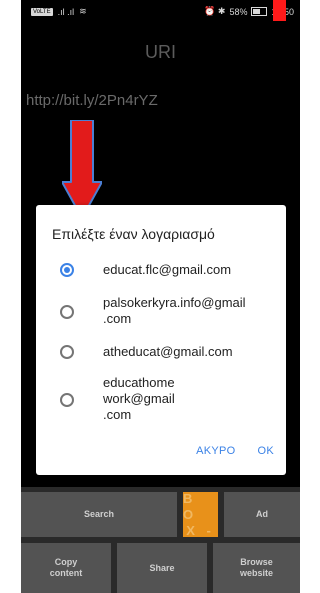  I want to click on account-label-line: palsokerkyra.info@gmail, so click(174, 302).